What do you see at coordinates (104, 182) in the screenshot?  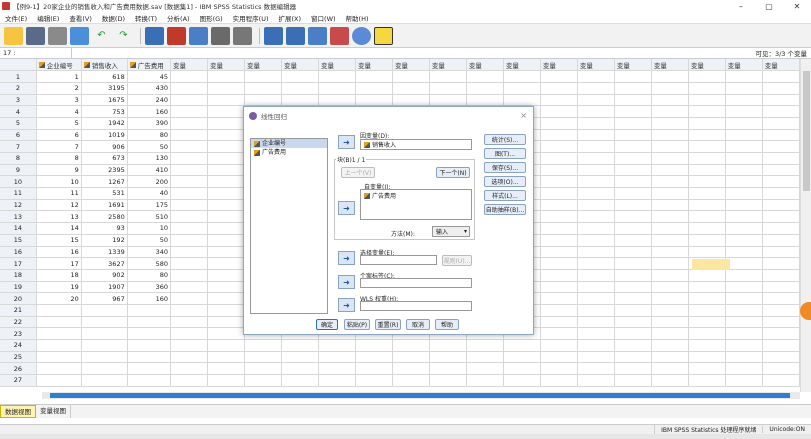 I see `data-cell: 1267` at bounding box center [104, 182].